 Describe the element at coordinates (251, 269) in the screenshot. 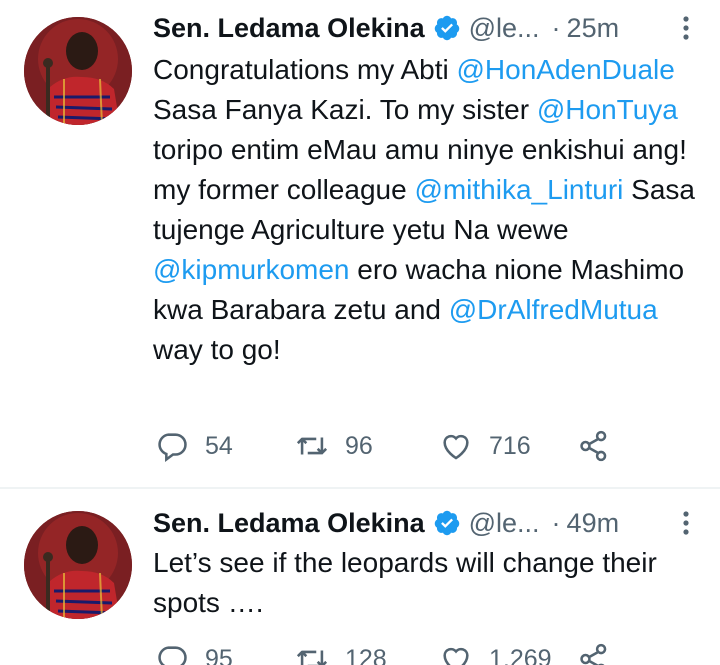

I see `mention-link: @kipmurkomen` at that location.